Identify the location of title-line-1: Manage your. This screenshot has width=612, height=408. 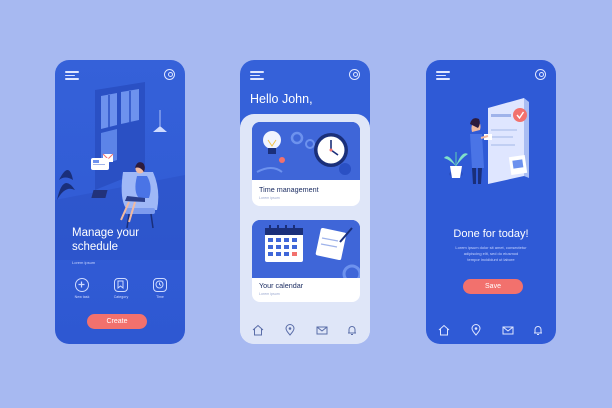
(106, 233).